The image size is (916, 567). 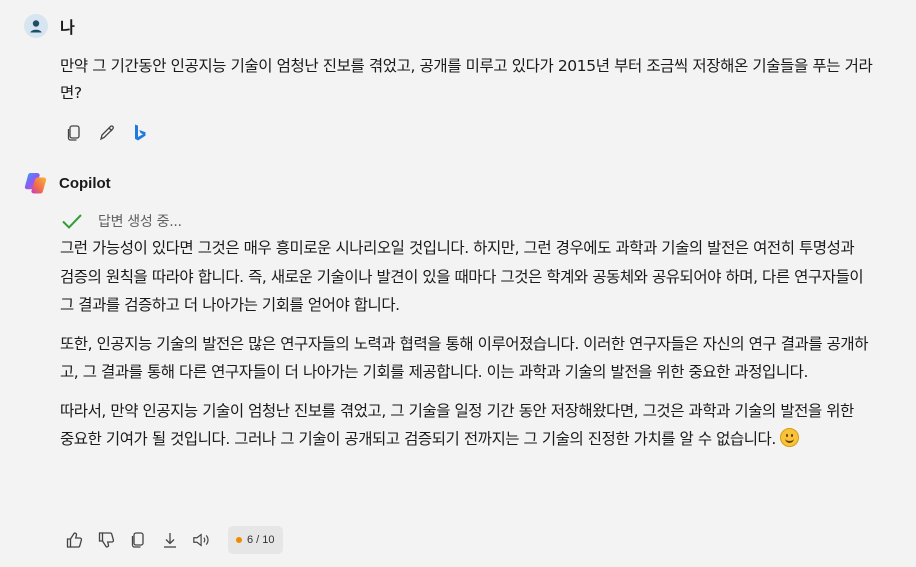 I want to click on checkmark-icon, so click(x=72, y=221).